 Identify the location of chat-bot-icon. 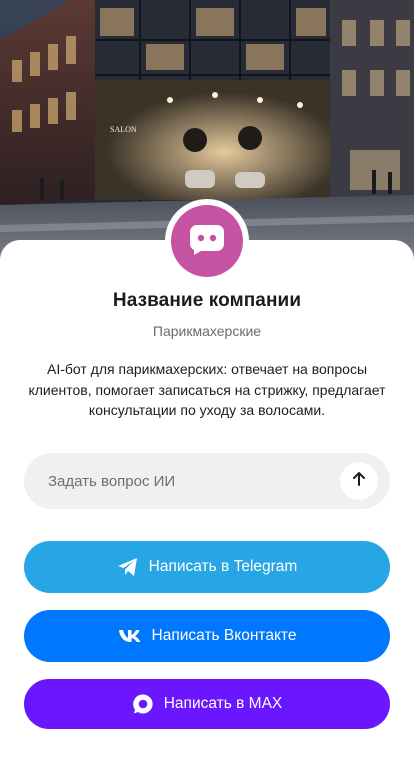
(207, 241).